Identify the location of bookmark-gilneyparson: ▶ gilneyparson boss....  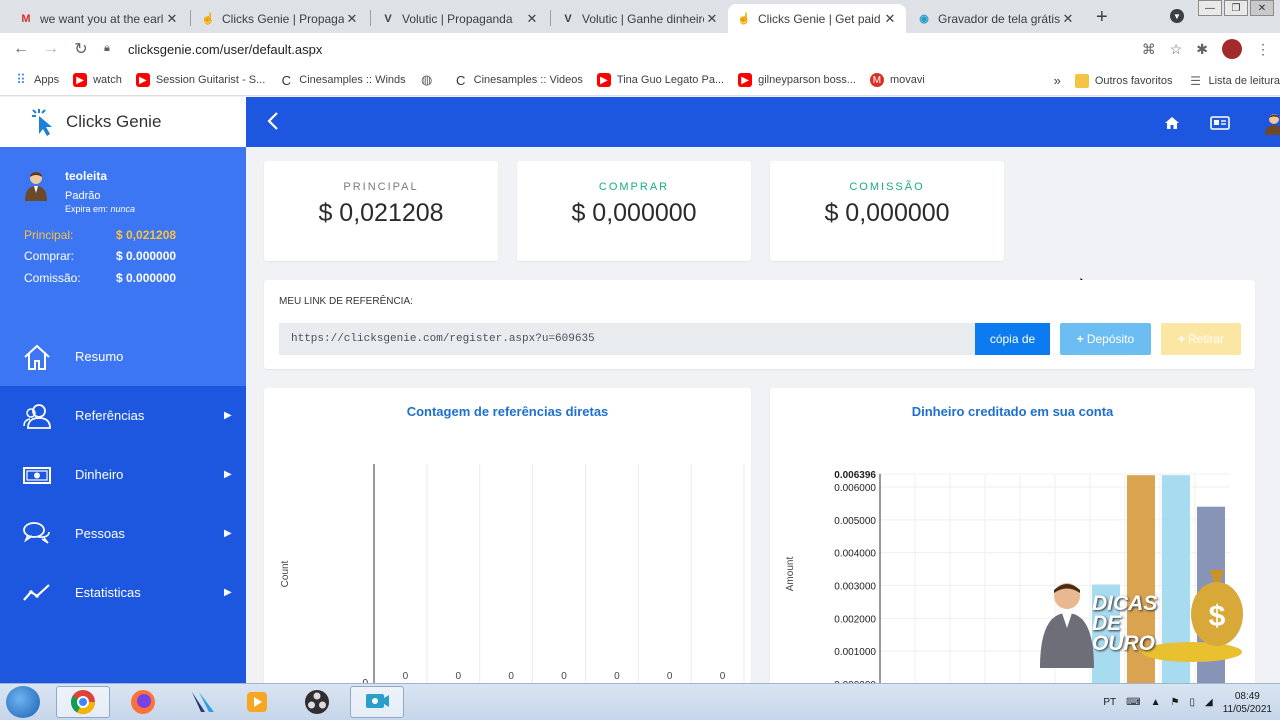
(797, 80).